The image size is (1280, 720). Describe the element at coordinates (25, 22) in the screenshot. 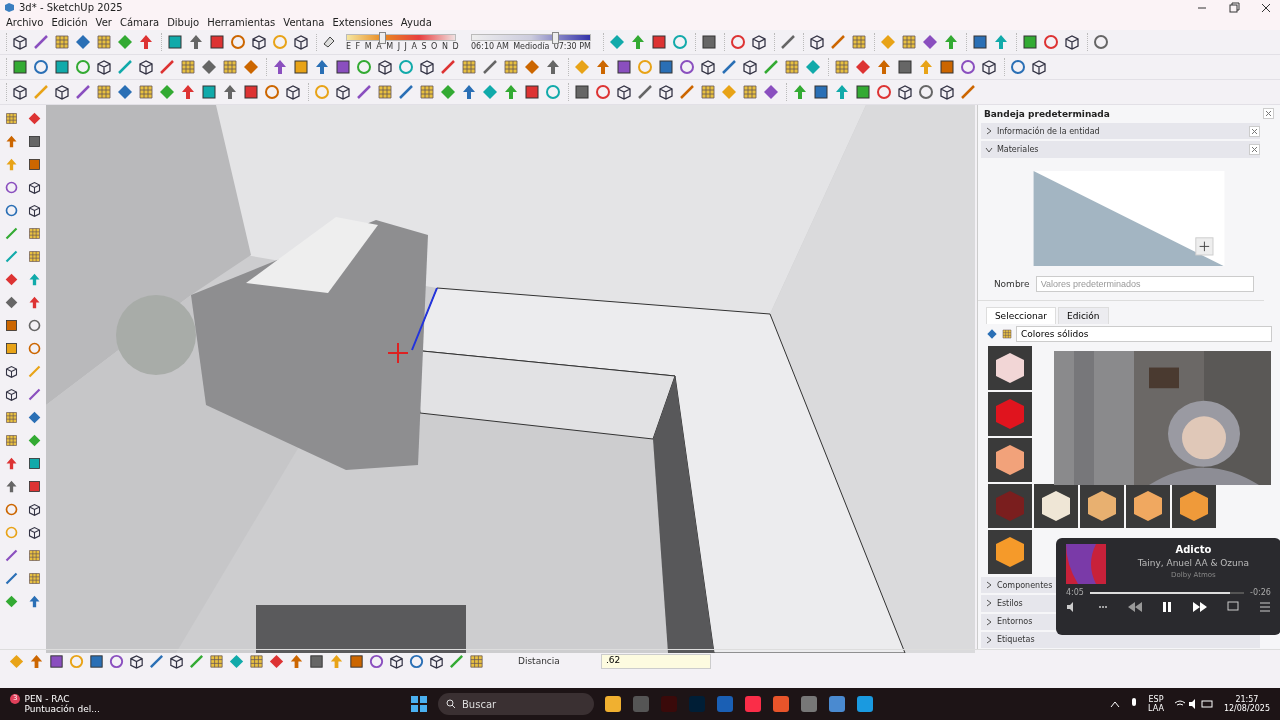

I see `menu-item: Archivo` at that location.